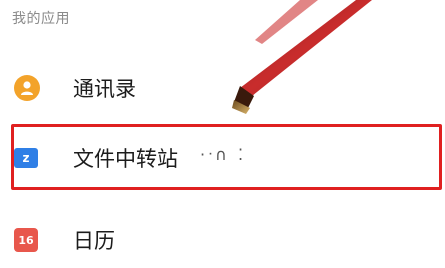  I want to click on section-title: 我的应用, so click(41, 19).